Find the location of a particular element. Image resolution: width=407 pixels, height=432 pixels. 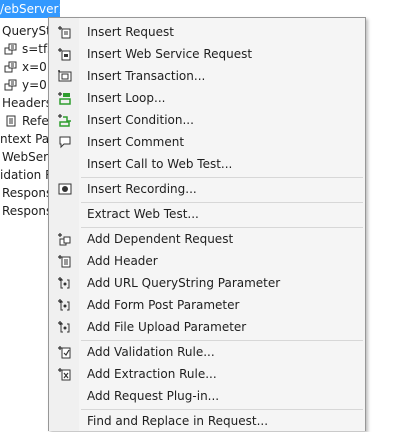

insert-recording-icon is located at coordinates (65, 189).